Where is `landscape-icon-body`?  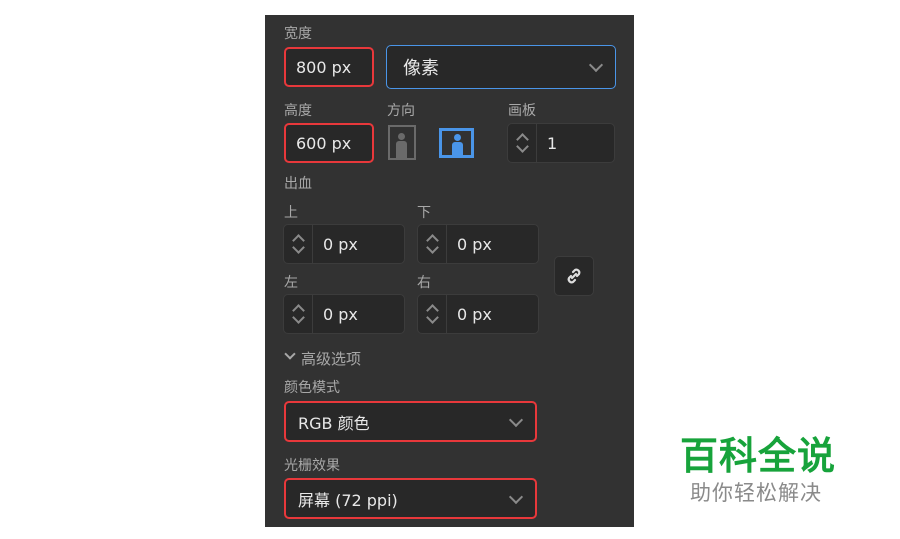
landscape-icon-body is located at coordinates (457, 148).